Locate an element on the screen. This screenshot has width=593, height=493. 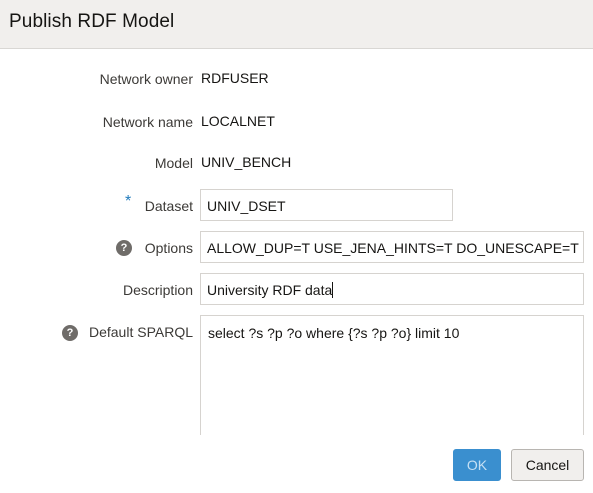
options-label: Options is located at coordinates (168, 248).